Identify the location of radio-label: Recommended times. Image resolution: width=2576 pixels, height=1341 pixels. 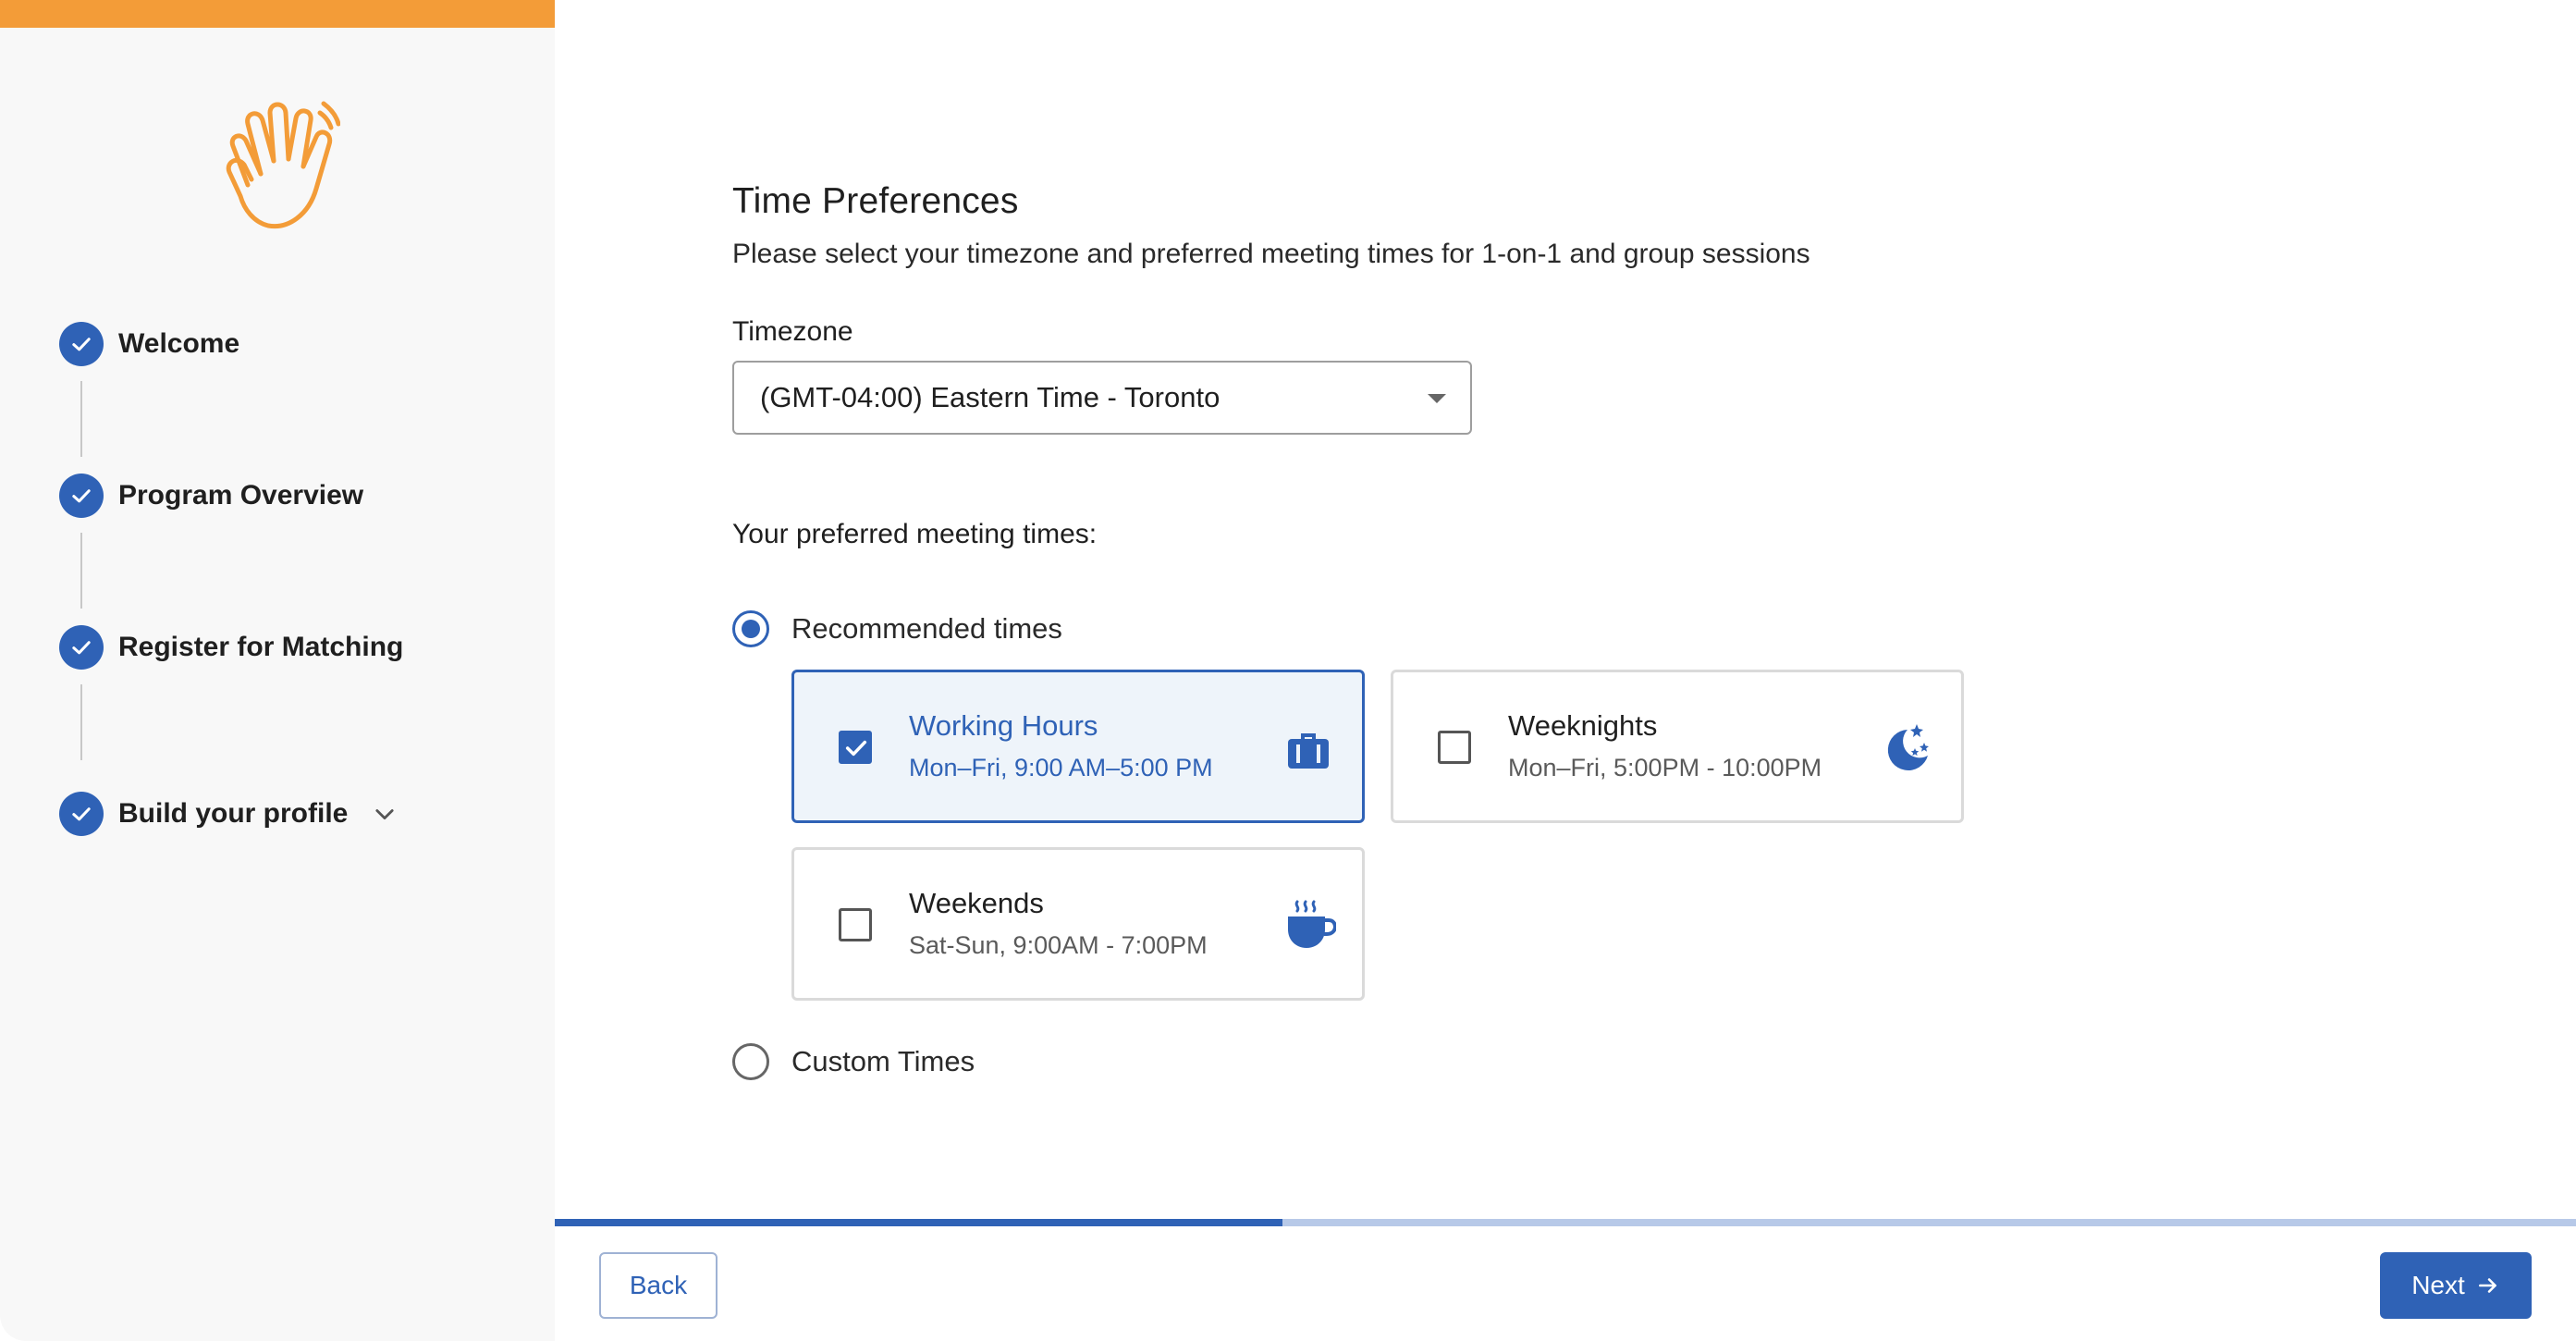
(926, 628).